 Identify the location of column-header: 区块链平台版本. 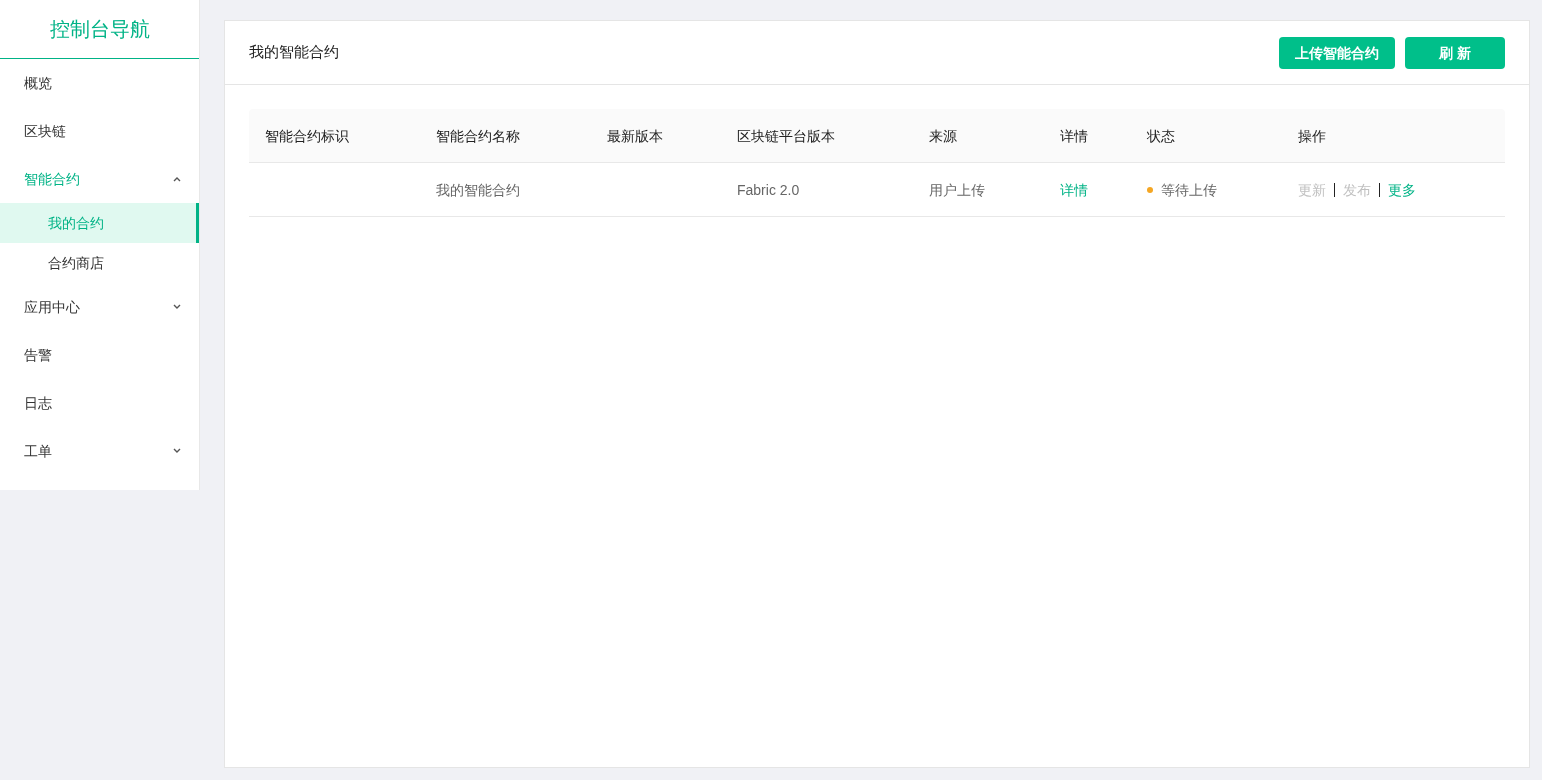
(786, 135).